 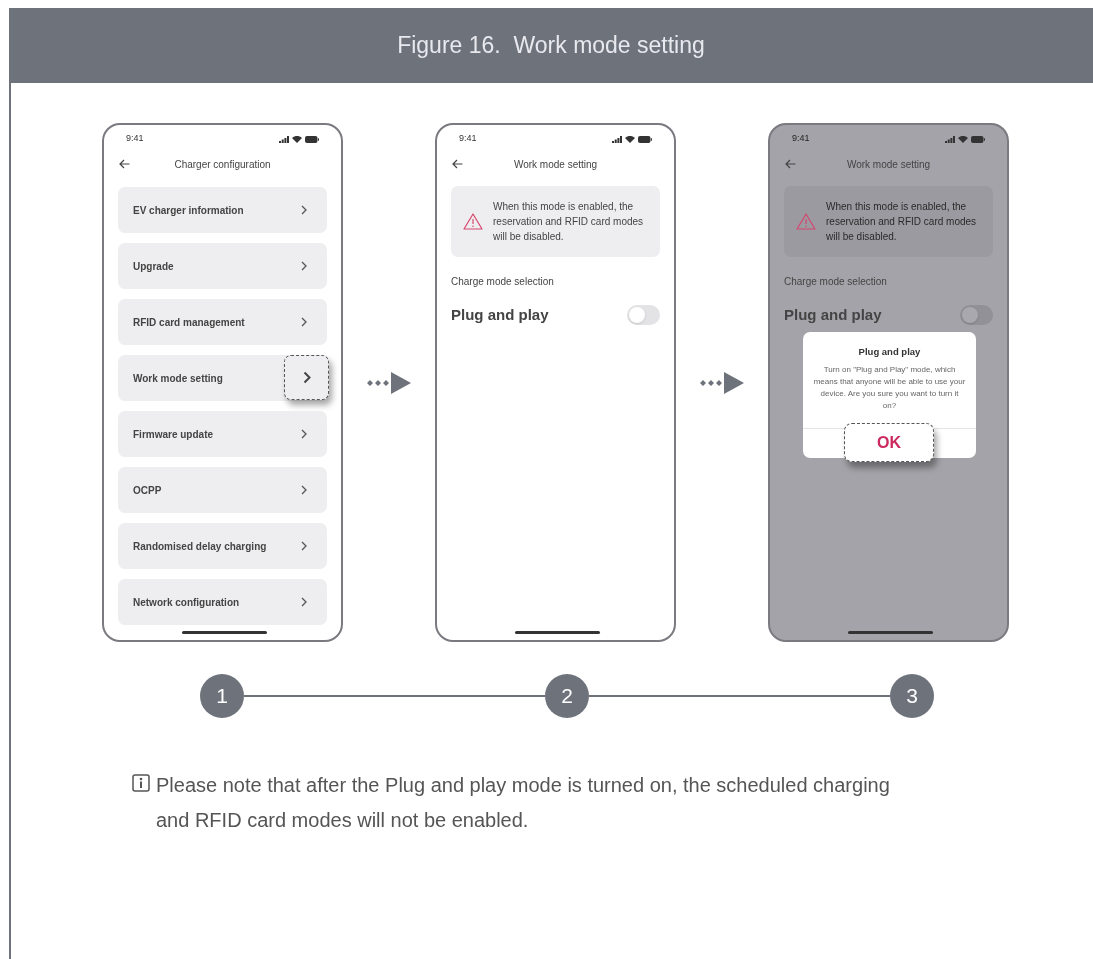 I want to click on step-number: 1, so click(x=222, y=696).